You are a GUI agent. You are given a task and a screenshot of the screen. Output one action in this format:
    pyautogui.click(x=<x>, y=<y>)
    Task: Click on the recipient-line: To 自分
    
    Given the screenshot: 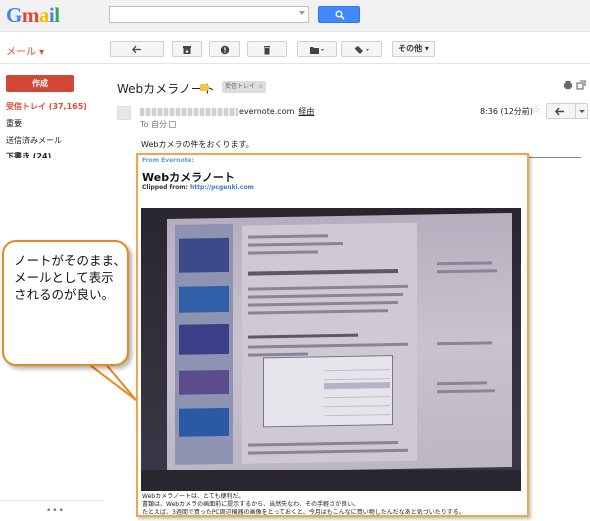 What is the action you would take?
    pyautogui.click(x=158, y=124)
    